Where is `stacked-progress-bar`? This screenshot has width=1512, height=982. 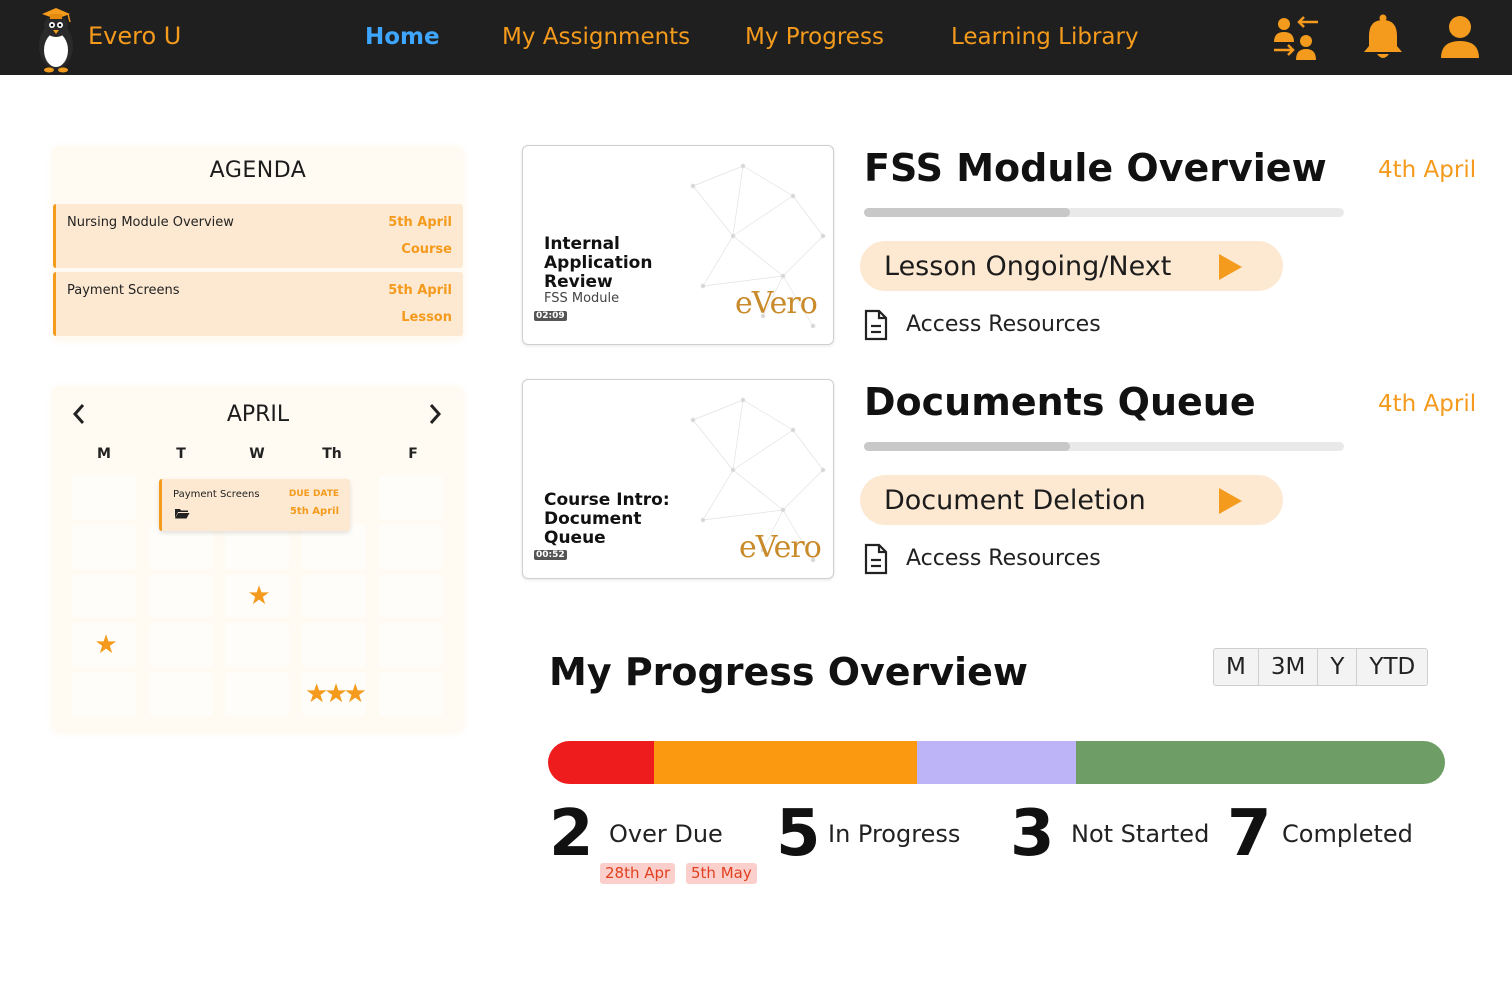 stacked-progress-bar is located at coordinates (996, 762).